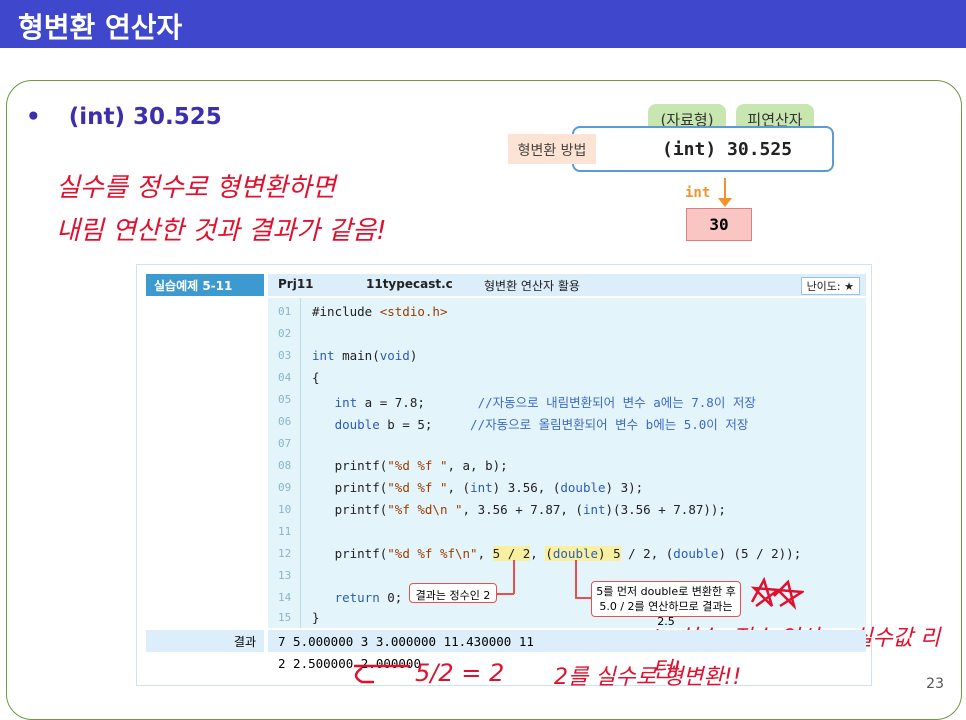  I want to click on example-header: Prj11 11typecast.c 형변환 연산자 활용 난이도: ★, so click(567, 285).